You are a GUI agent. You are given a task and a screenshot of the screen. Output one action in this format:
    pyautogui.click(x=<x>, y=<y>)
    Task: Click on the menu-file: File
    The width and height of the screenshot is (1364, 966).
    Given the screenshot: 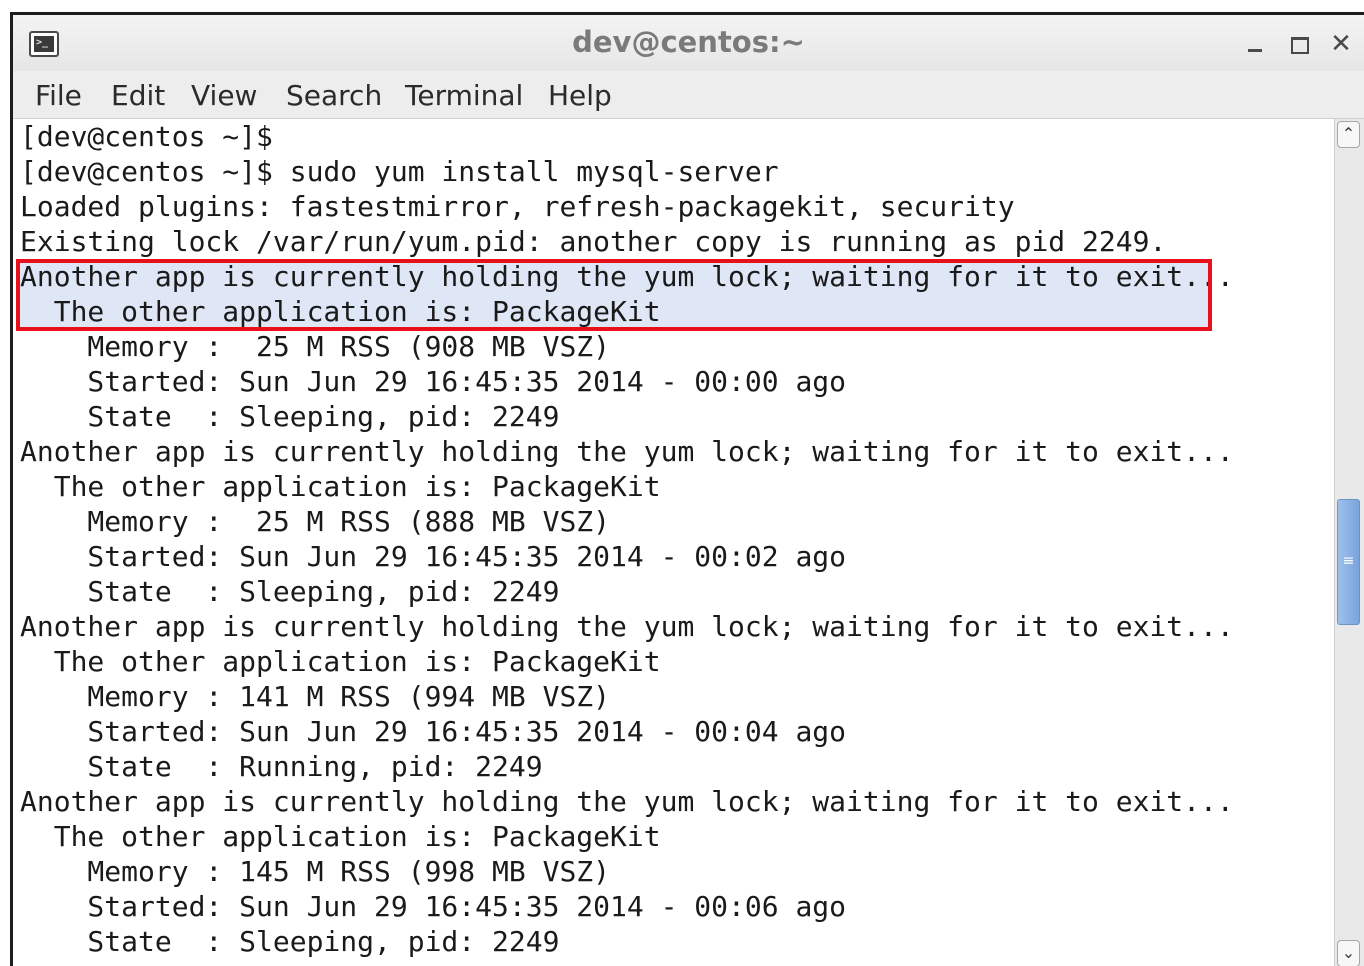 What is the action you would take?
    pyautogui.click(x=58, y=95)
    